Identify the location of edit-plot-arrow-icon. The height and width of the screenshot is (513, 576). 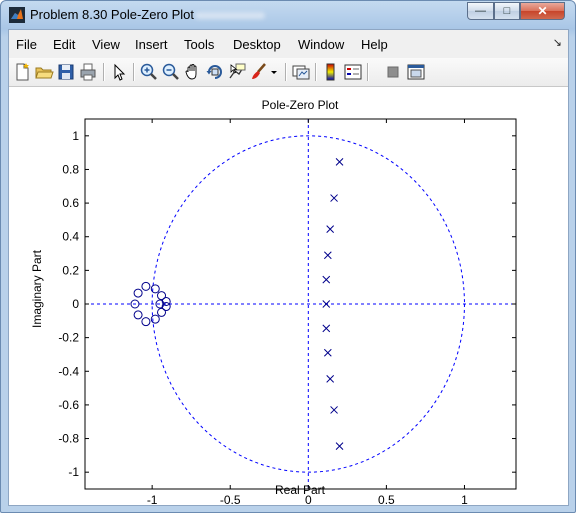
(119, 72).